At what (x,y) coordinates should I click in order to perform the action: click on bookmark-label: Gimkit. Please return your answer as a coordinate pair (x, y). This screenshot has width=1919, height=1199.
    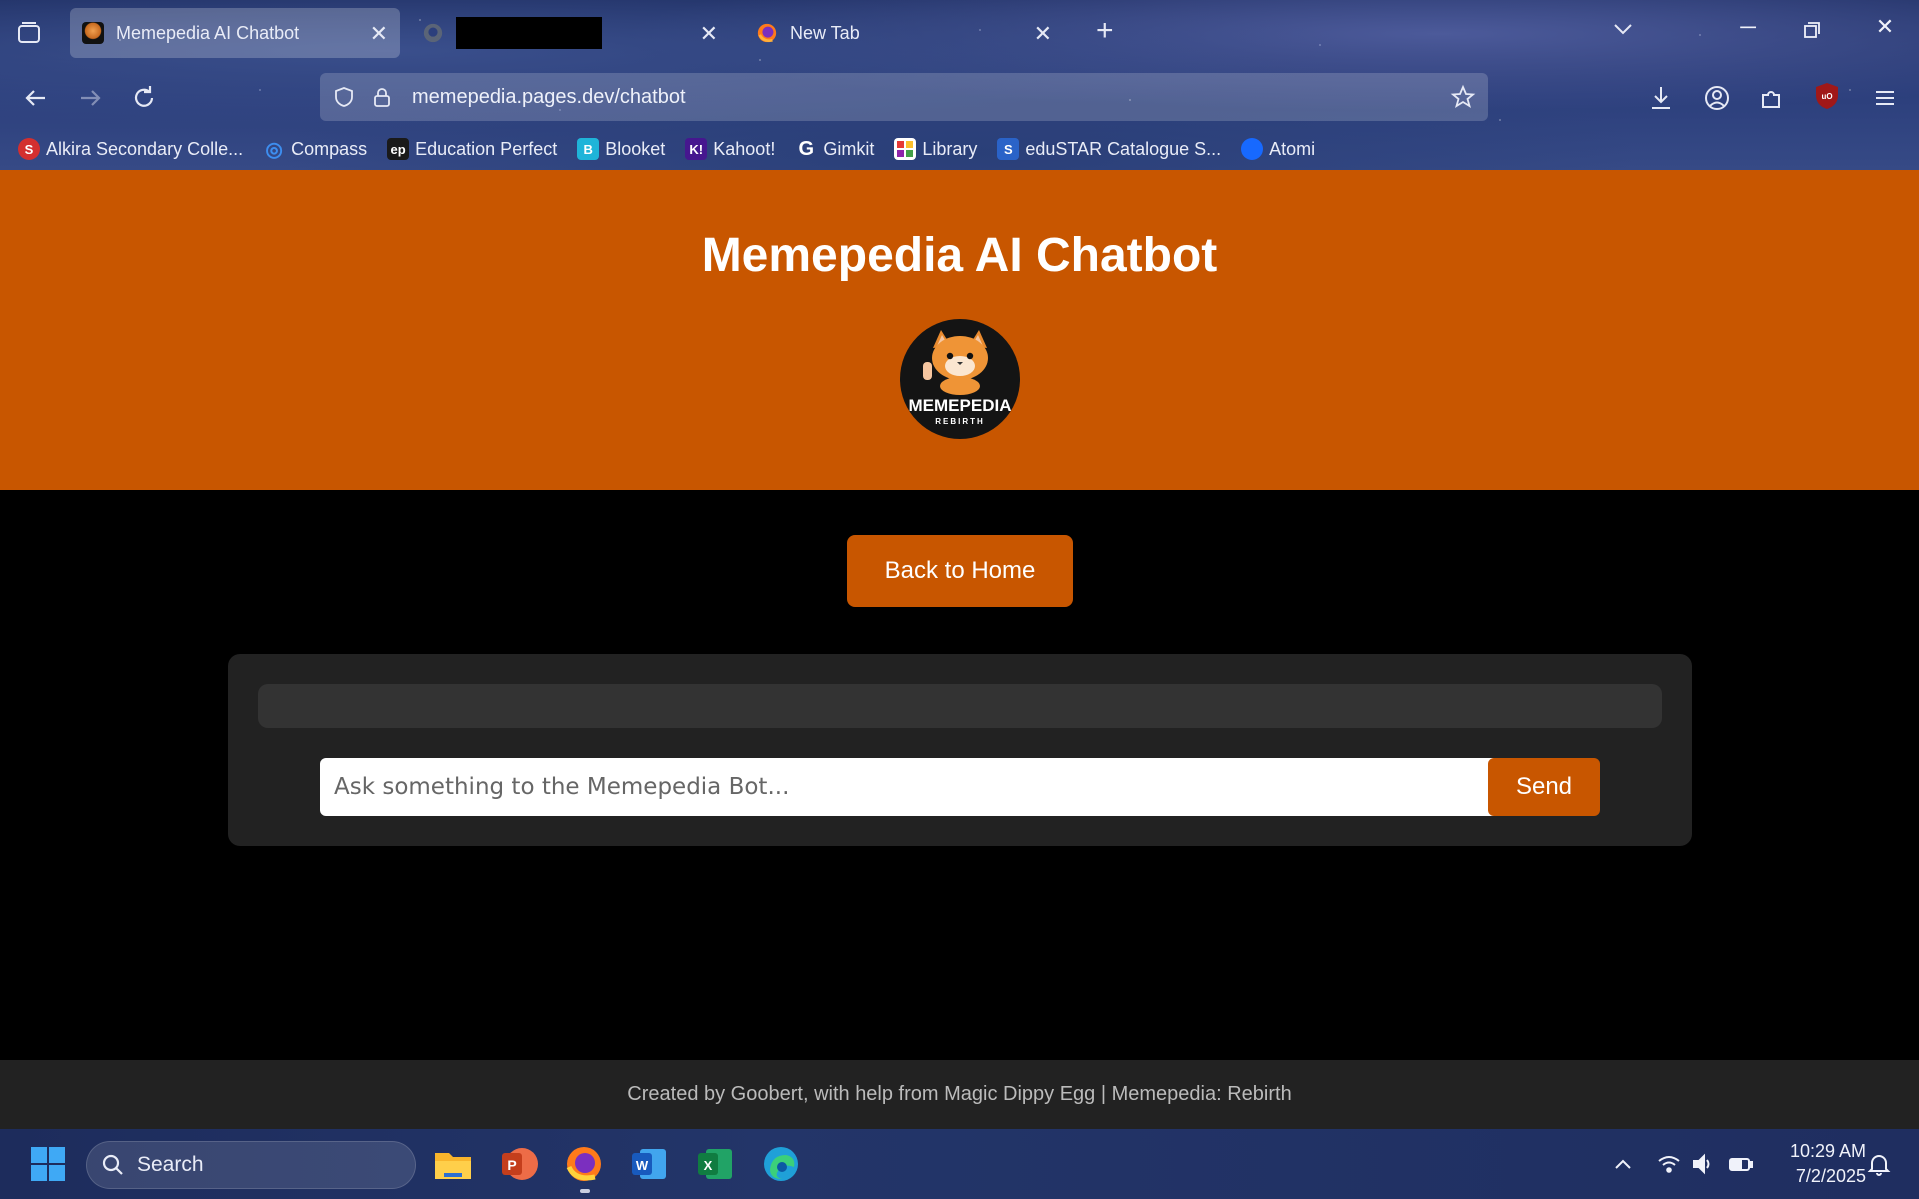
    Looking at the image, I should click on (849, 148).